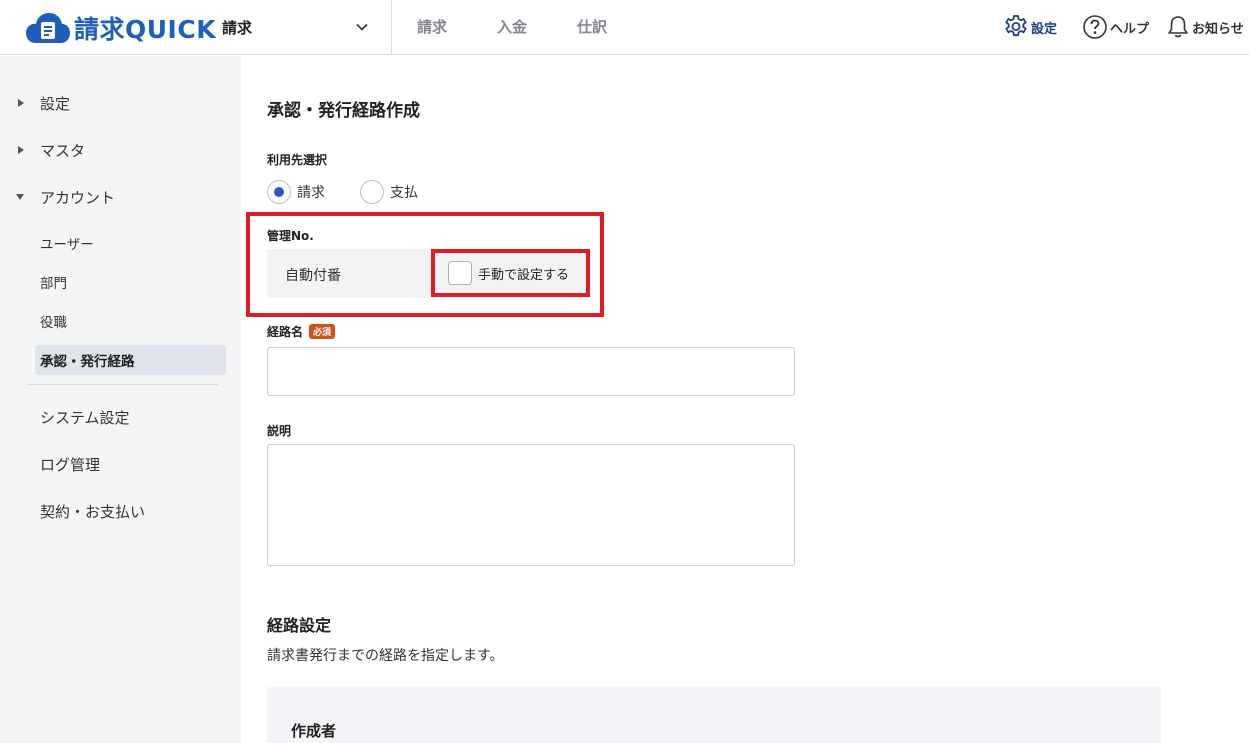 This screenshot has width=1249, height=743. I want to click on help-label: ヘルプ, so click(1130, 29).